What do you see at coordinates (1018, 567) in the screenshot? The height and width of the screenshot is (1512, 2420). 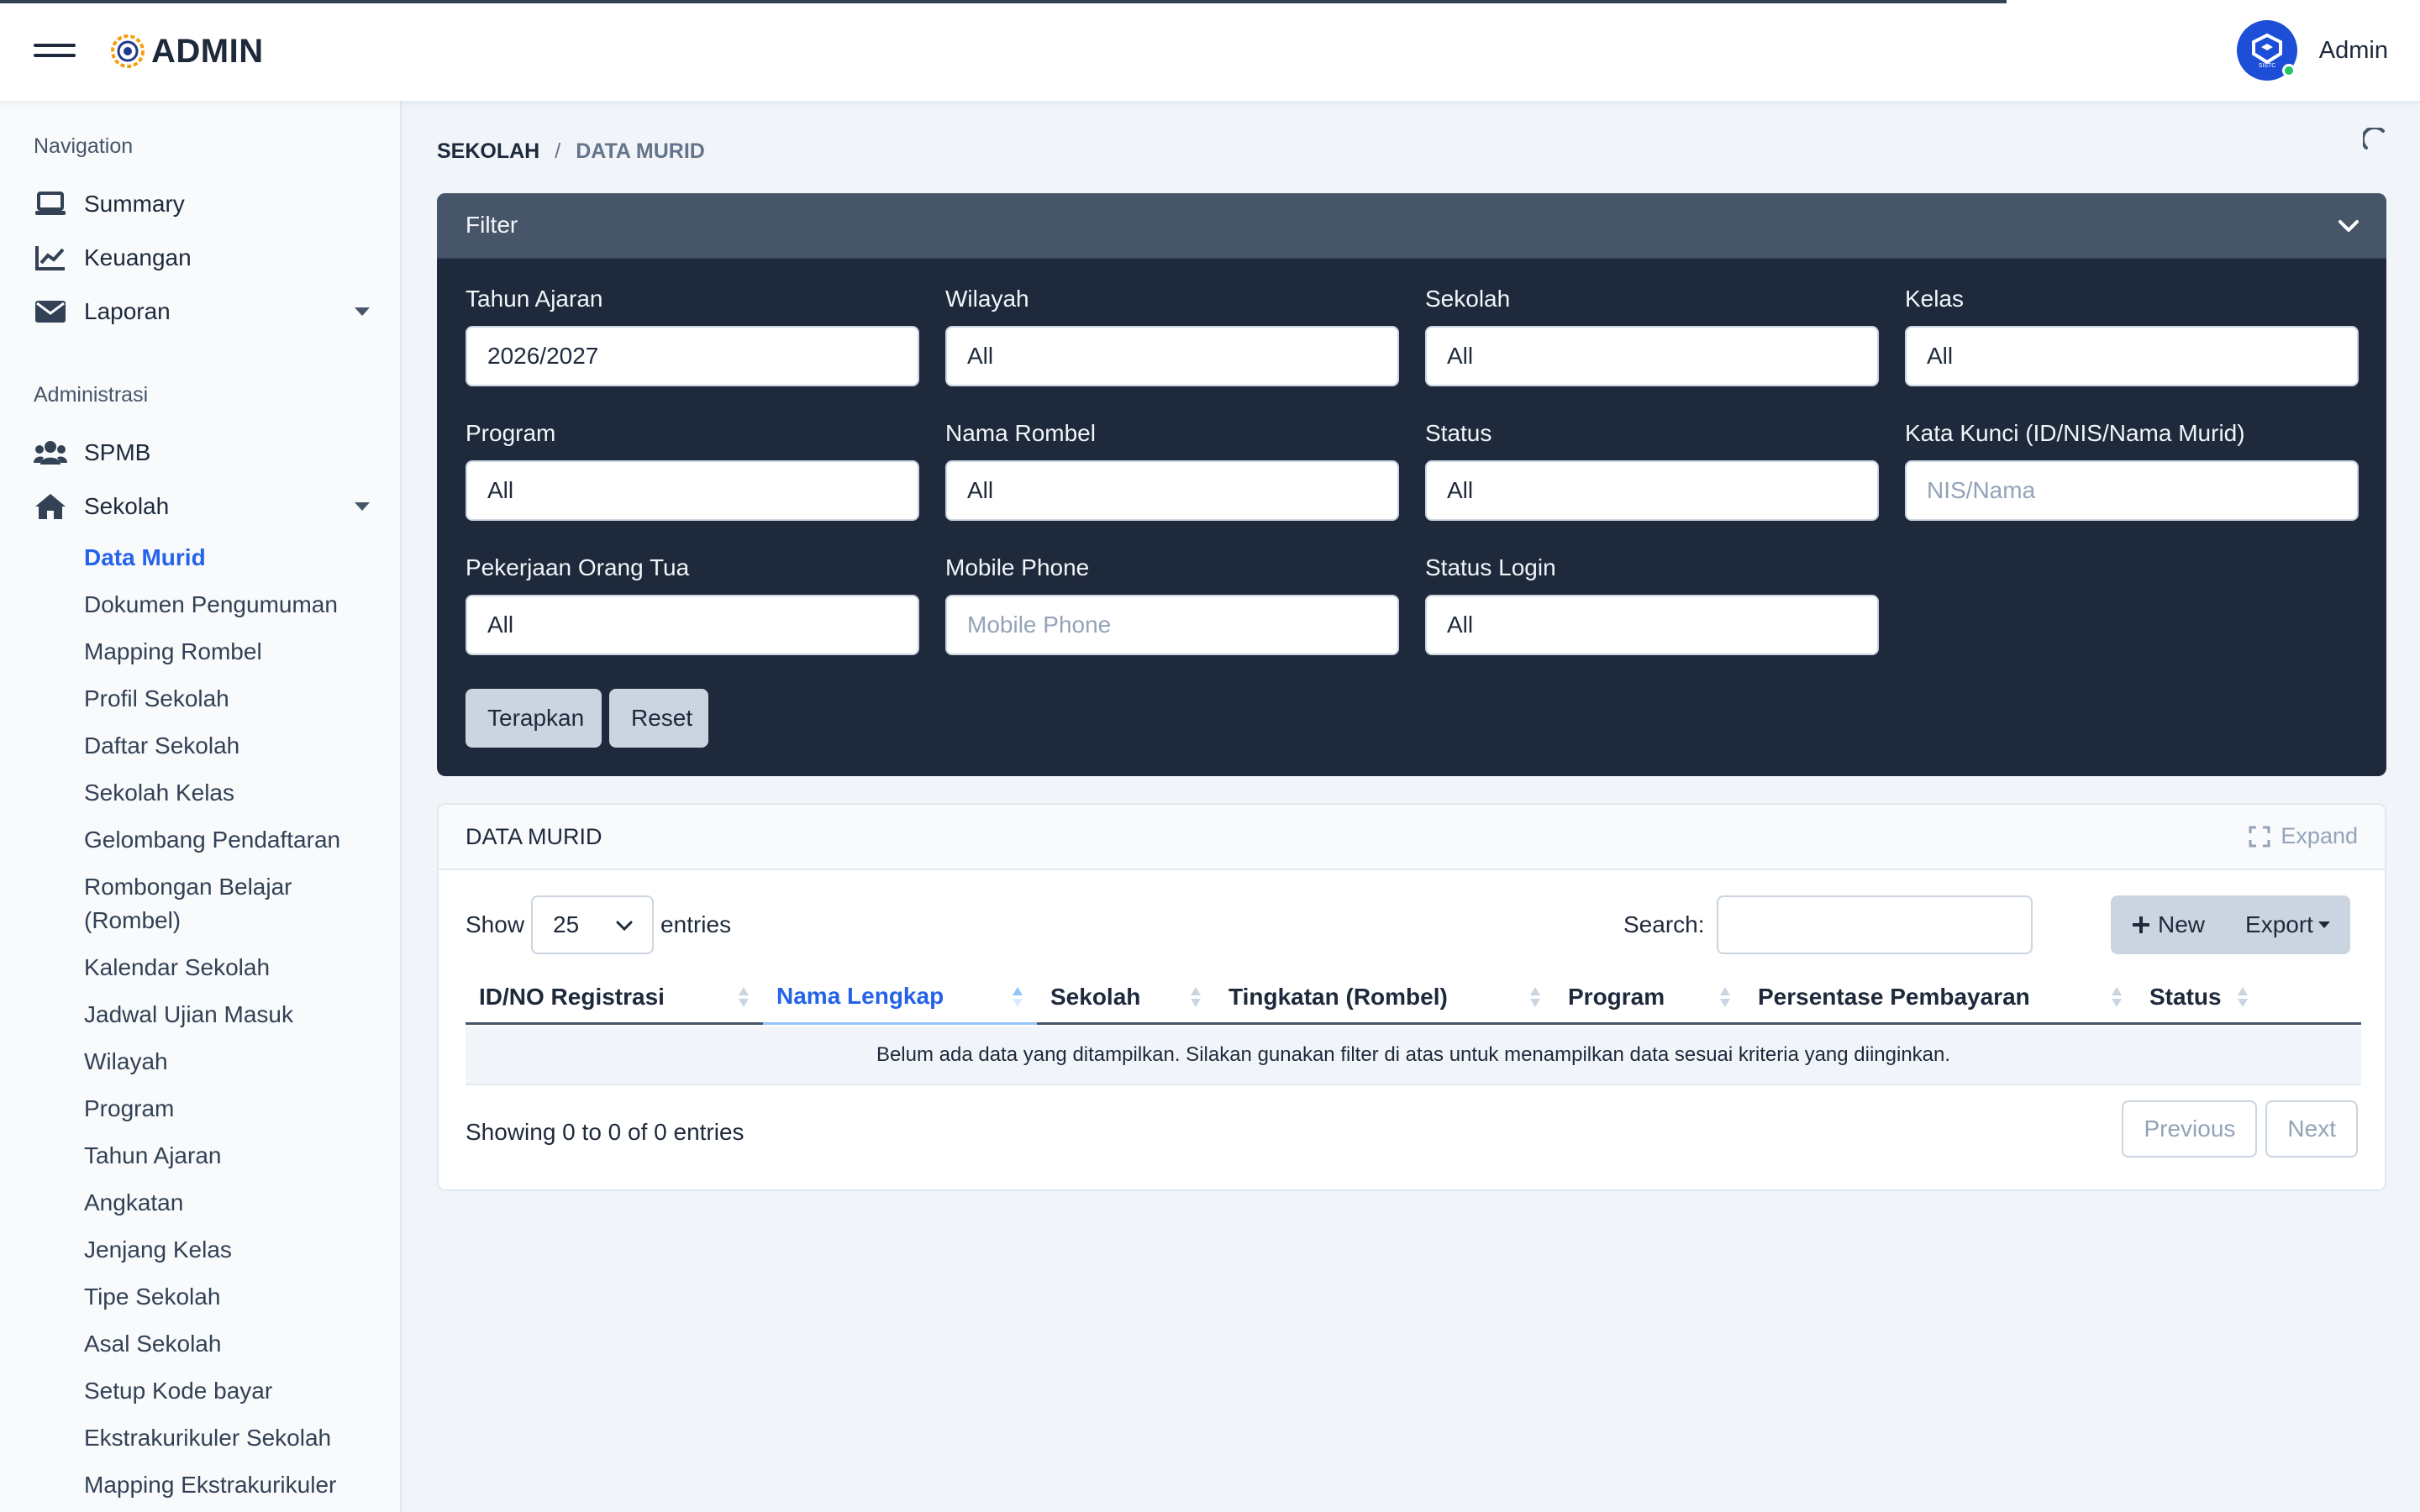 I see `filter-label: Mobile Phone` at bounding box center [1018, 567].